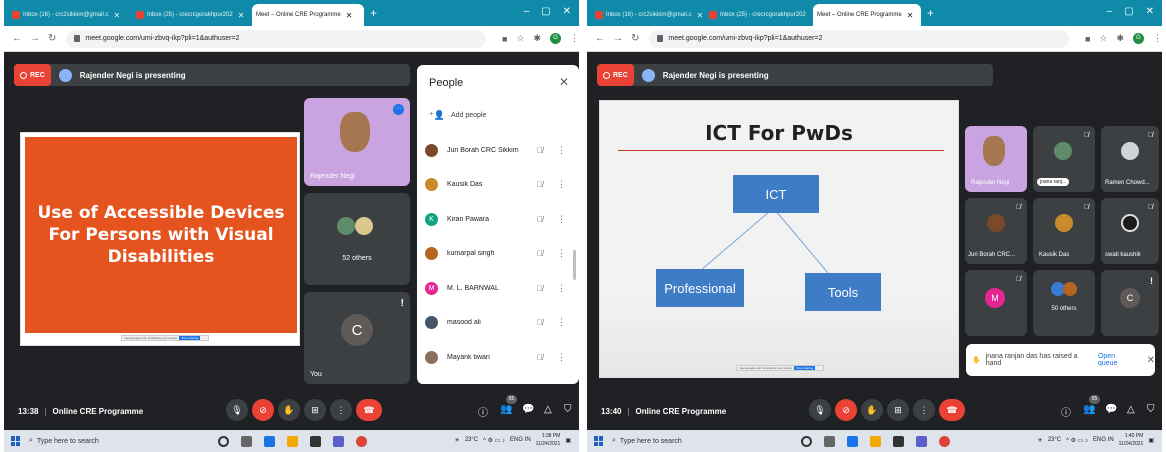 The height and width of the screenshot is (452, 1166). What do you see at coordinates (1064, 303) in the screenshot?
I see `participant-tile: 50 others` at bounding box center [1064, 303].